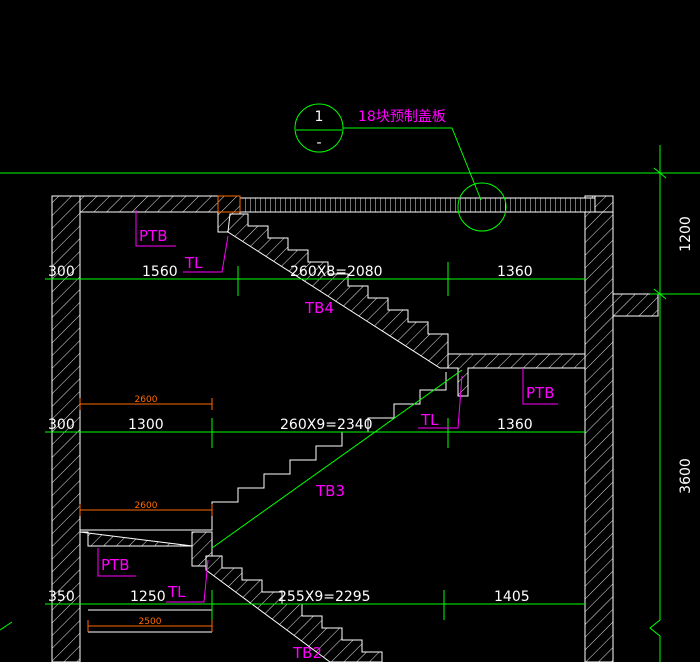  What do you see at coordinates (150, 622) in the screenshot?
I see `small-dim-3: 2500` at bounding box center [150, 622].